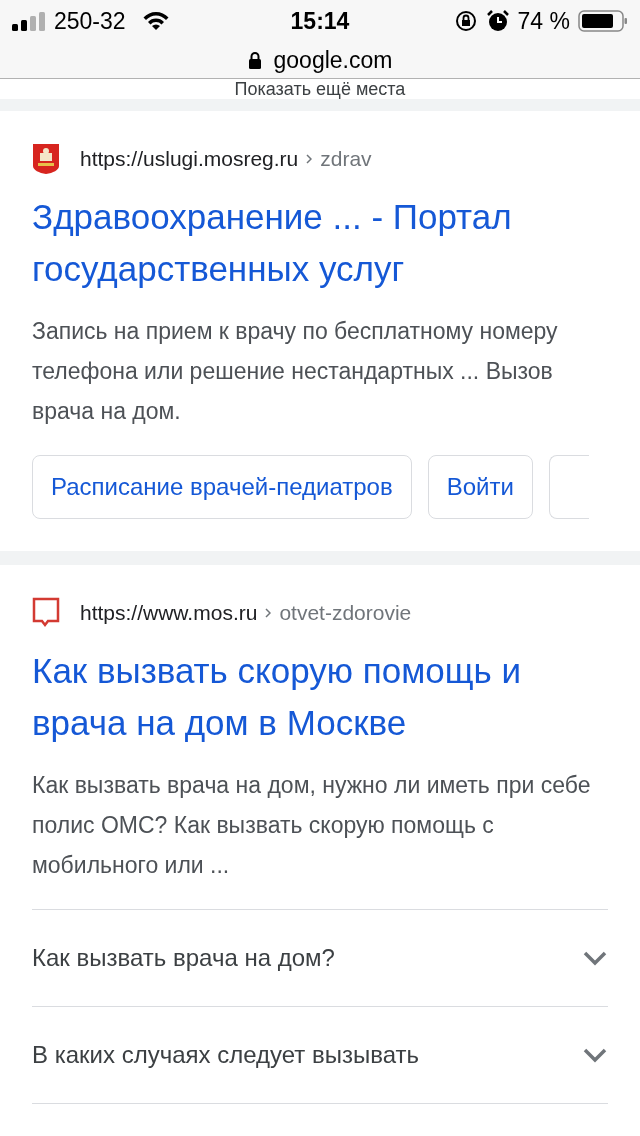 This screenshot has height=1136, width=640. I want to click on rotation-lock-icon, so click(465, 21).